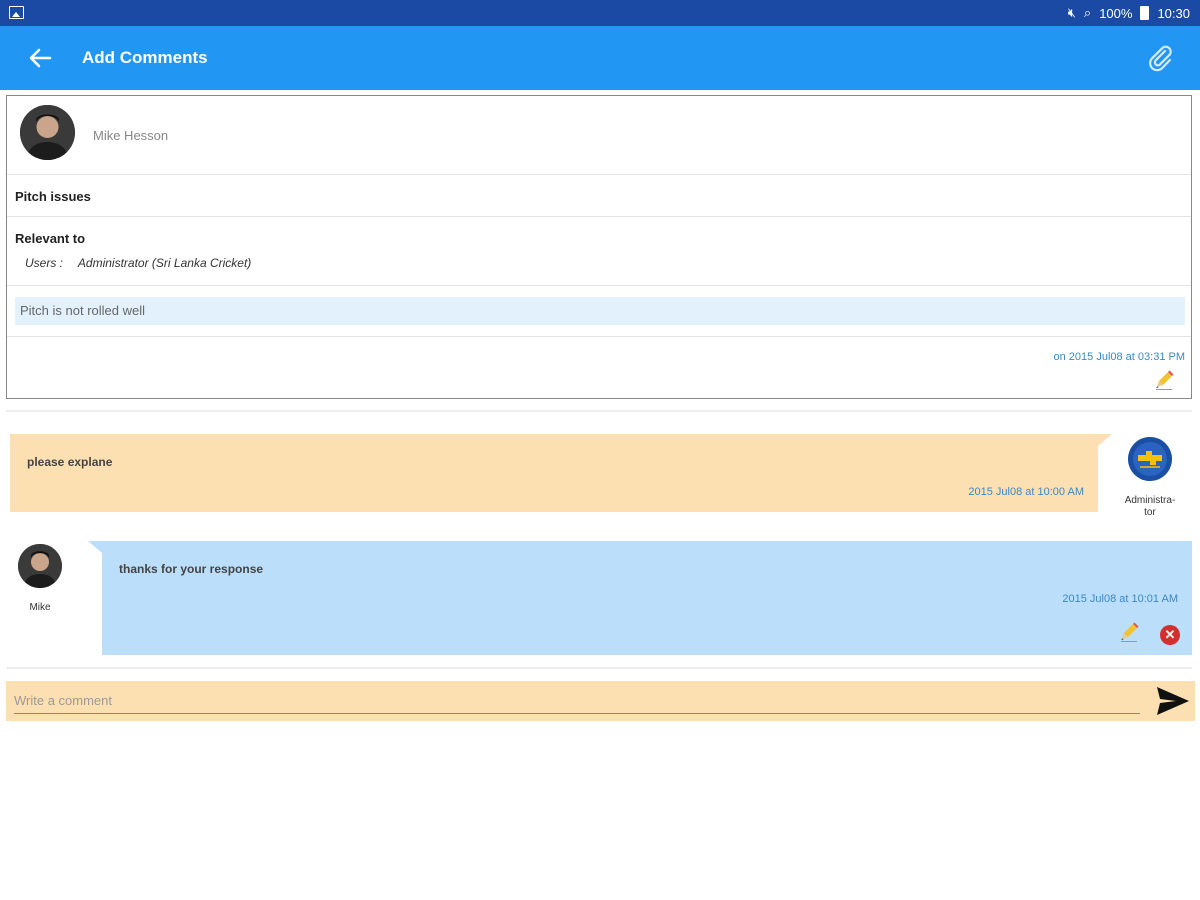  Describe the element at coordinates (600, 58) in the screenshot. I see `app-bar: Add Comments` at that location.